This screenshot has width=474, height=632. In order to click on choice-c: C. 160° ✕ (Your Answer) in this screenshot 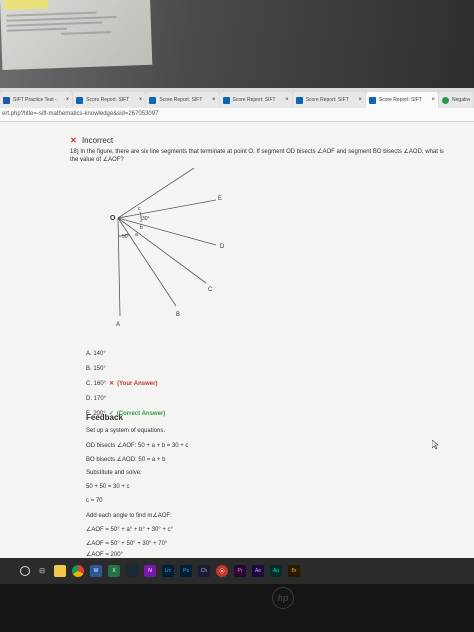, I will do `click(125, 383)`.